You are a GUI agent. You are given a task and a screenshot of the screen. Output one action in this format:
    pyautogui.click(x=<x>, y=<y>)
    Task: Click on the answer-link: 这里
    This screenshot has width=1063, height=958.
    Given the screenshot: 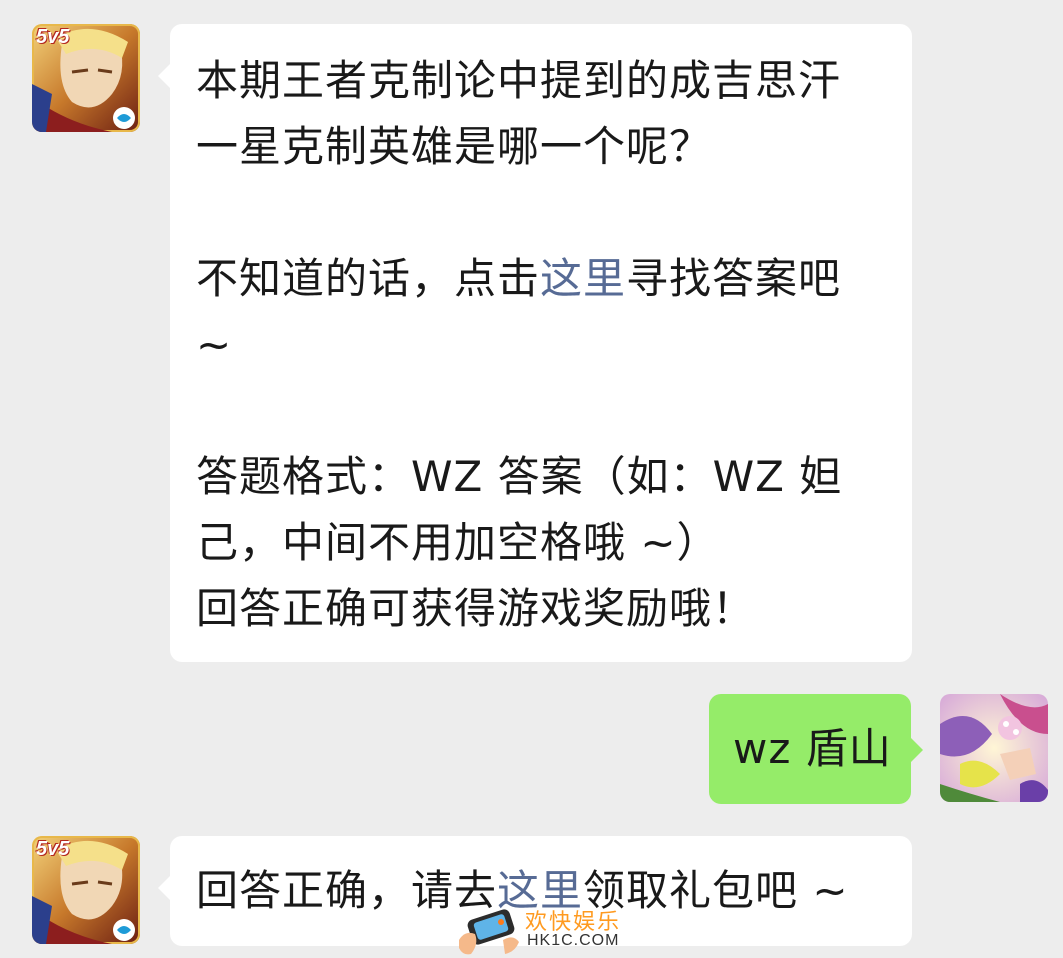 What is the action you would take?
    pyautogui.click(x=583, y=278)
    